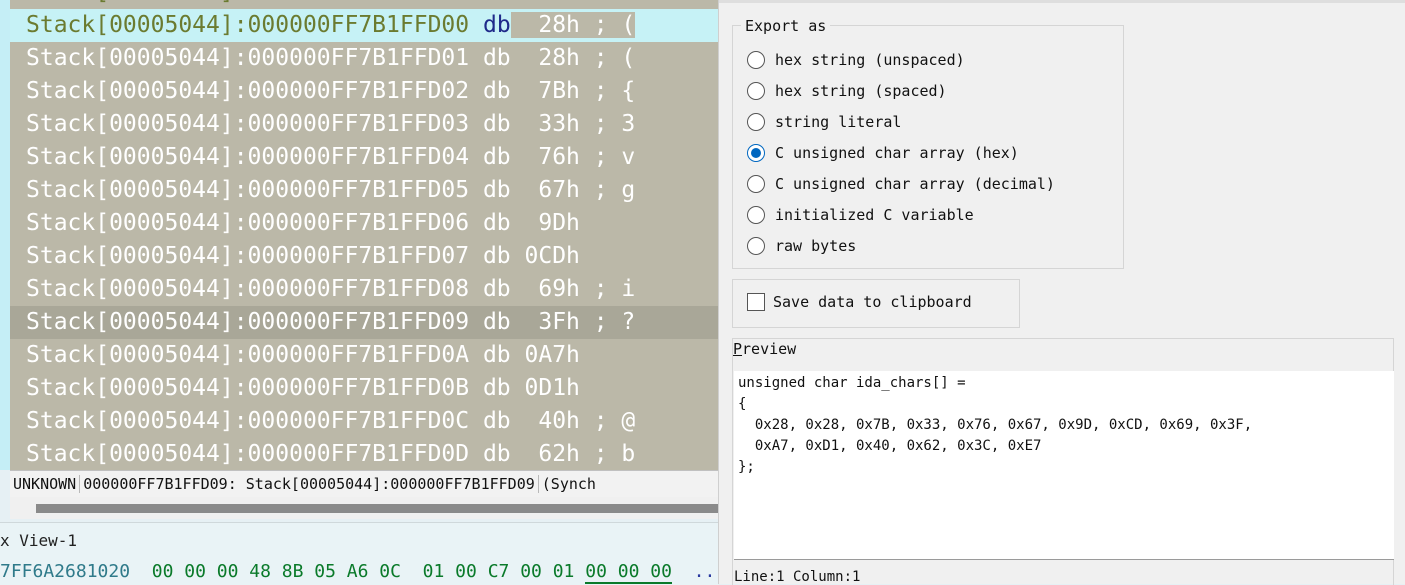 This screenshot has width=1405, height=585. I want to click on horizontal-scrollbar, so click(368, 508).